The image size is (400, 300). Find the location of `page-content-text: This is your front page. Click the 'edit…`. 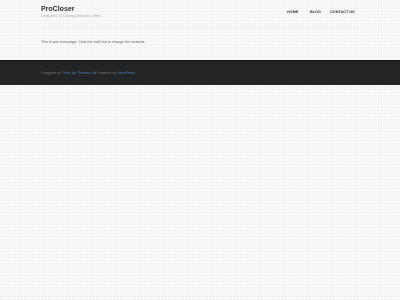

page-content-text: This is your front page. Click the 'edit… is located at coordinates (93, 42).